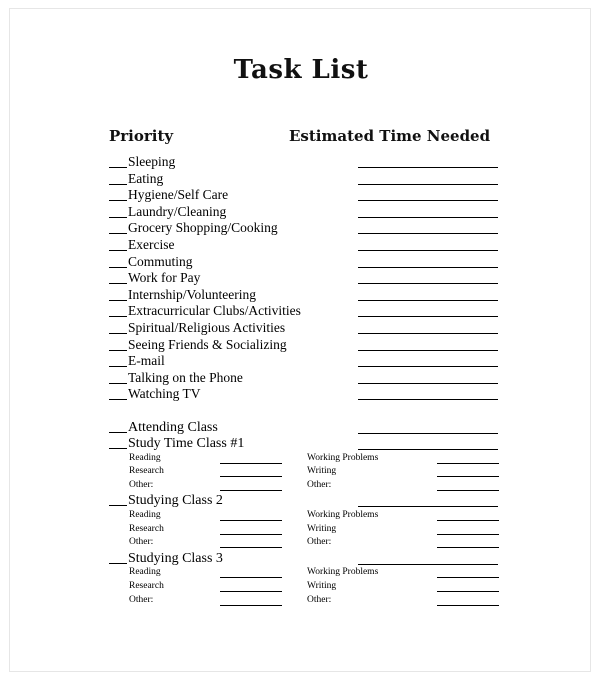  Describe the element at coordinates (141, 244) in the screenshot. I see `task-item-5: Exercise` at that location.